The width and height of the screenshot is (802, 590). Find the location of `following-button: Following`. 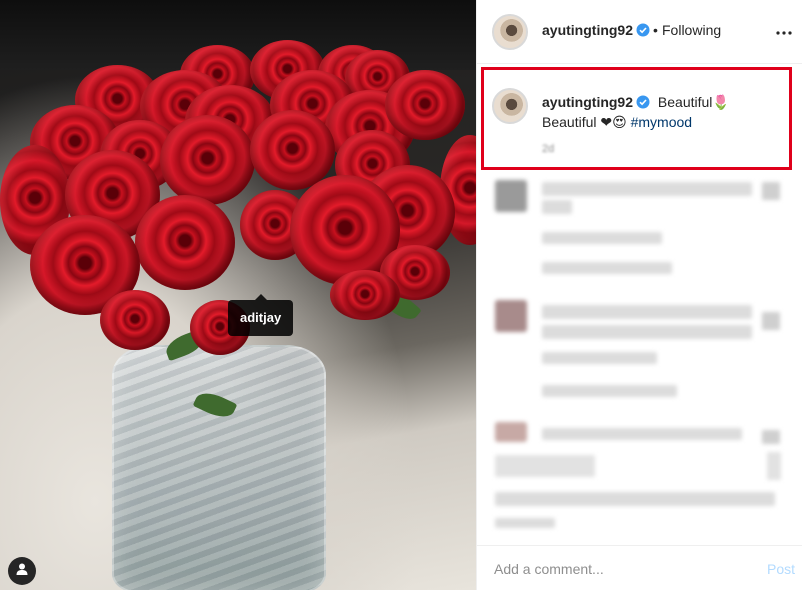

following-button: Following is located at coordinates (691, 30).